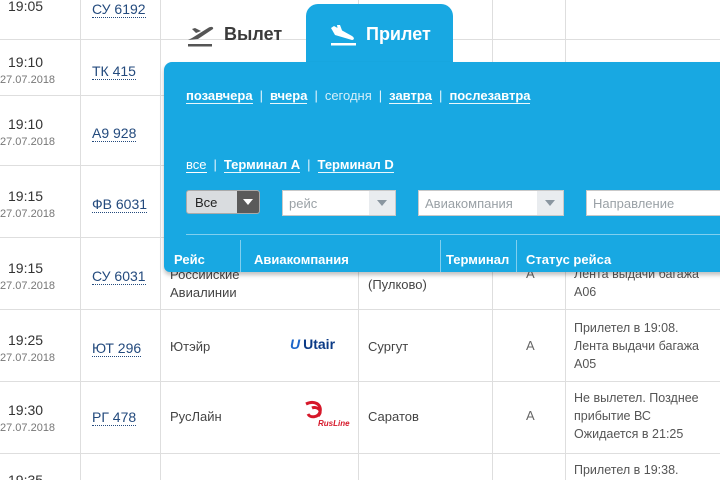 This screenshot has height=480, width=720. I want to click on column-header-flight: Рейс, so click(189, 259).